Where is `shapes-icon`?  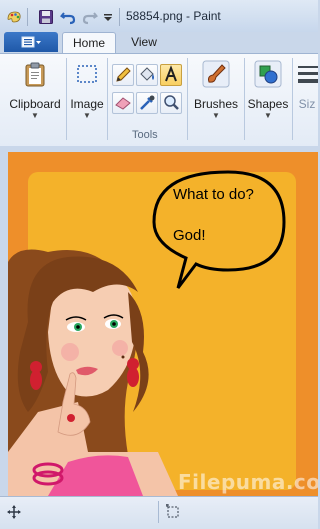 shapes-icon is located at coordinates (268, 74).